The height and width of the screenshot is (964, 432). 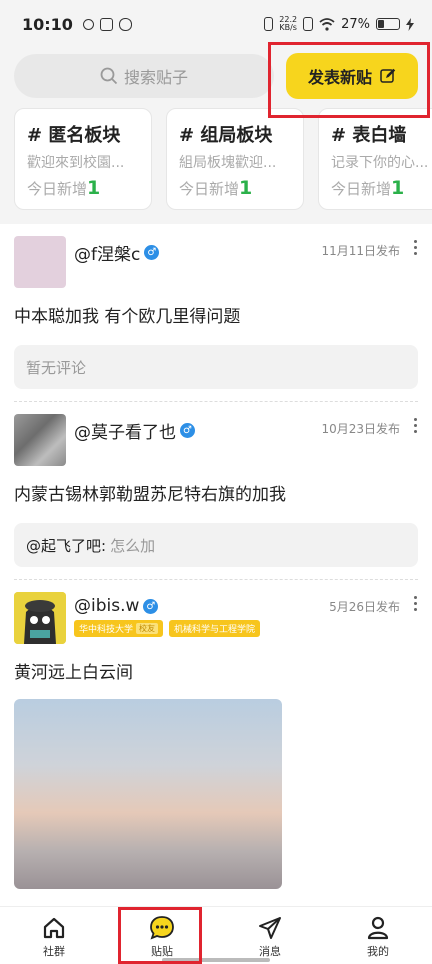 I want to click on mail-icon, so click(x=106, y=24).